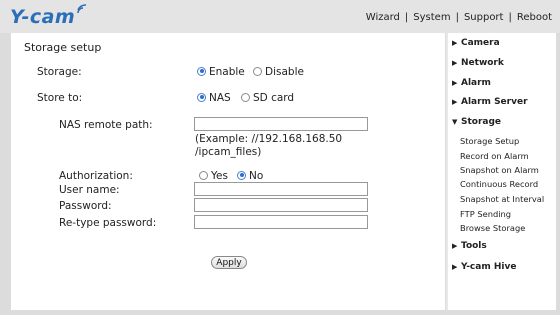  I want to click on storage-disable-radio, so click(257, 71).